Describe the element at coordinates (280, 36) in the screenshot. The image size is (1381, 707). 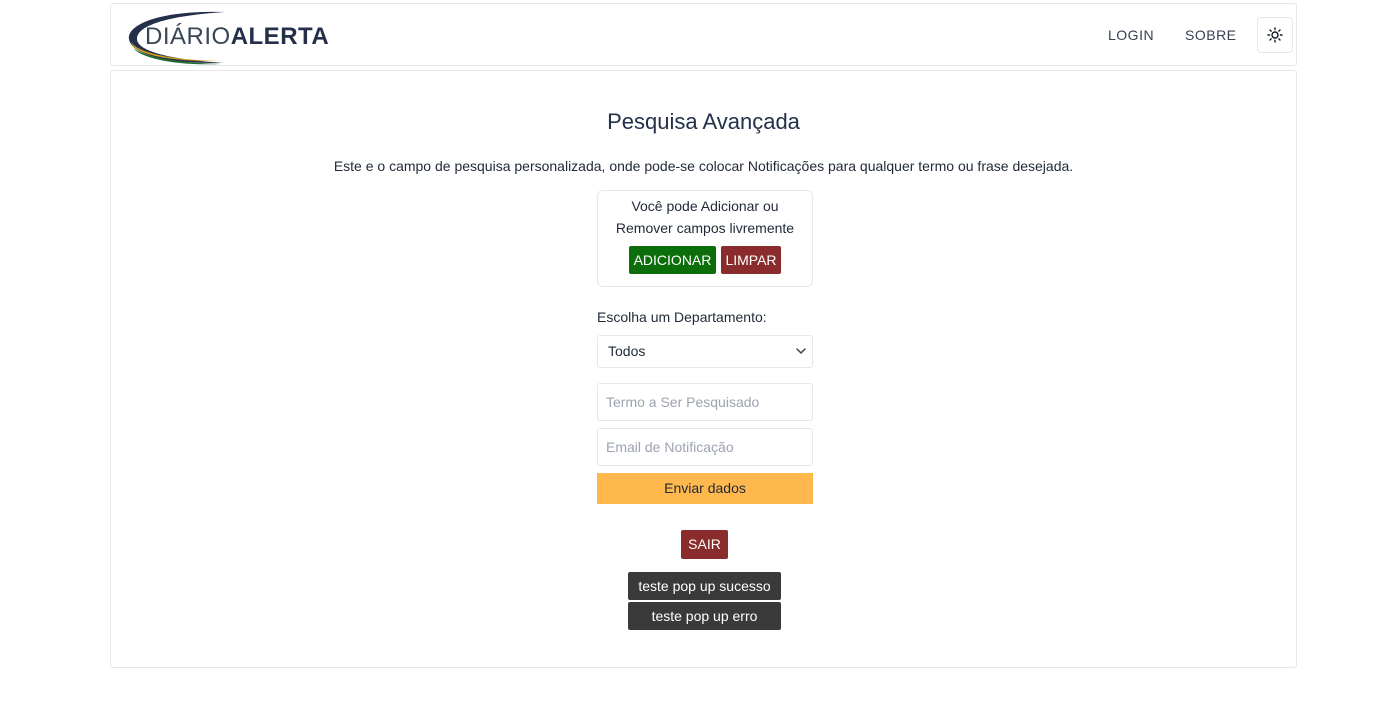
I see `logo-text-alerta: ALERTA` at that location.